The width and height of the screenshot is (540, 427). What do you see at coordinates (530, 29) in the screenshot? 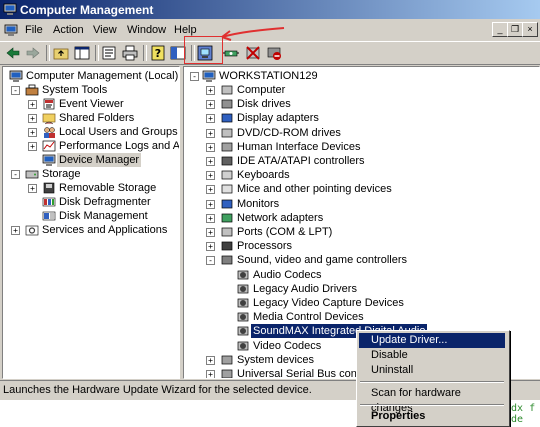
I see `mdi-close-button: ×` at bounding box center [530, 29].